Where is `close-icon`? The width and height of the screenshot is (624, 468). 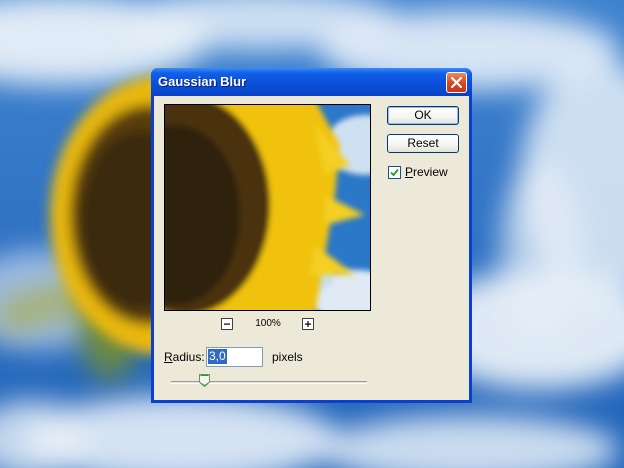 close-icon is located at coordinates (456, 82).